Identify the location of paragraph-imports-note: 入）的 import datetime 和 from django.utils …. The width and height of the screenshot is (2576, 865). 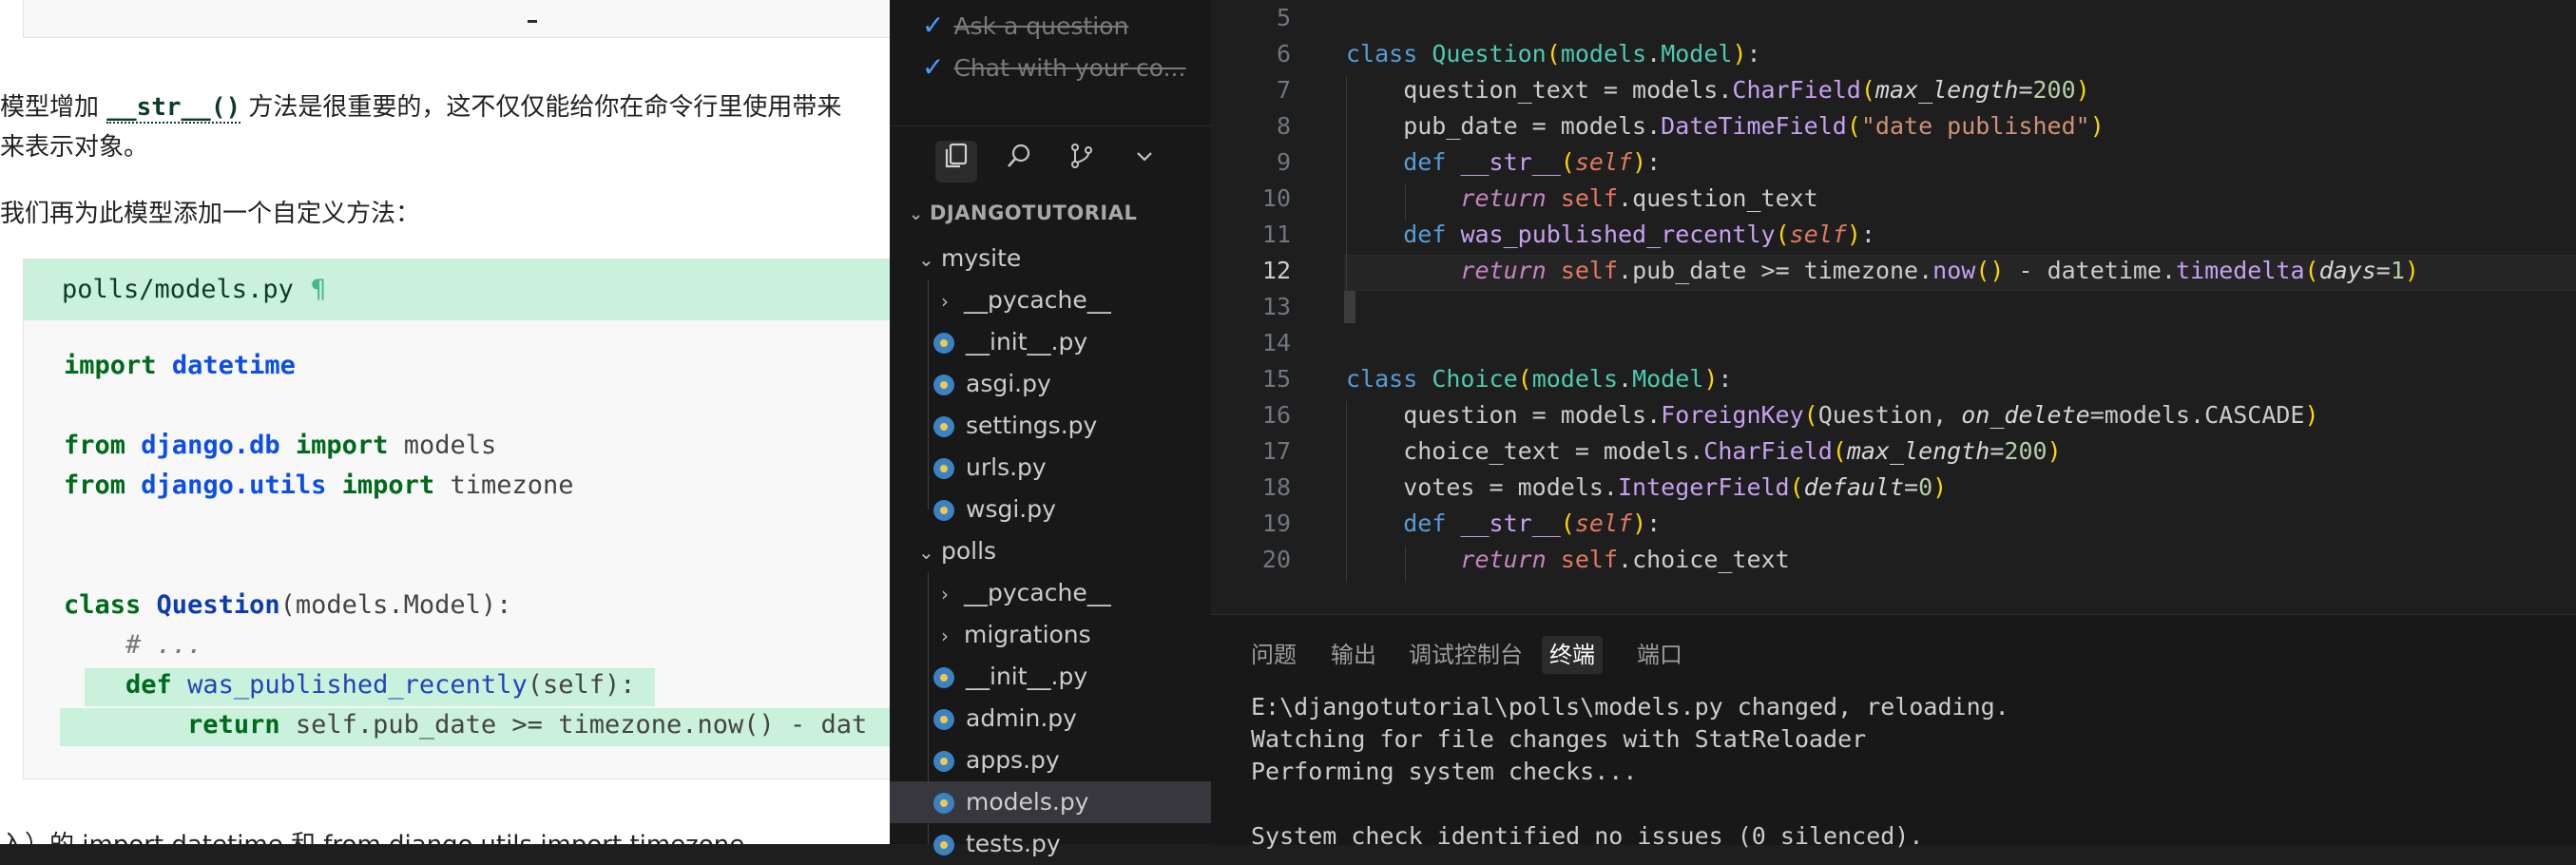
(372, 834).